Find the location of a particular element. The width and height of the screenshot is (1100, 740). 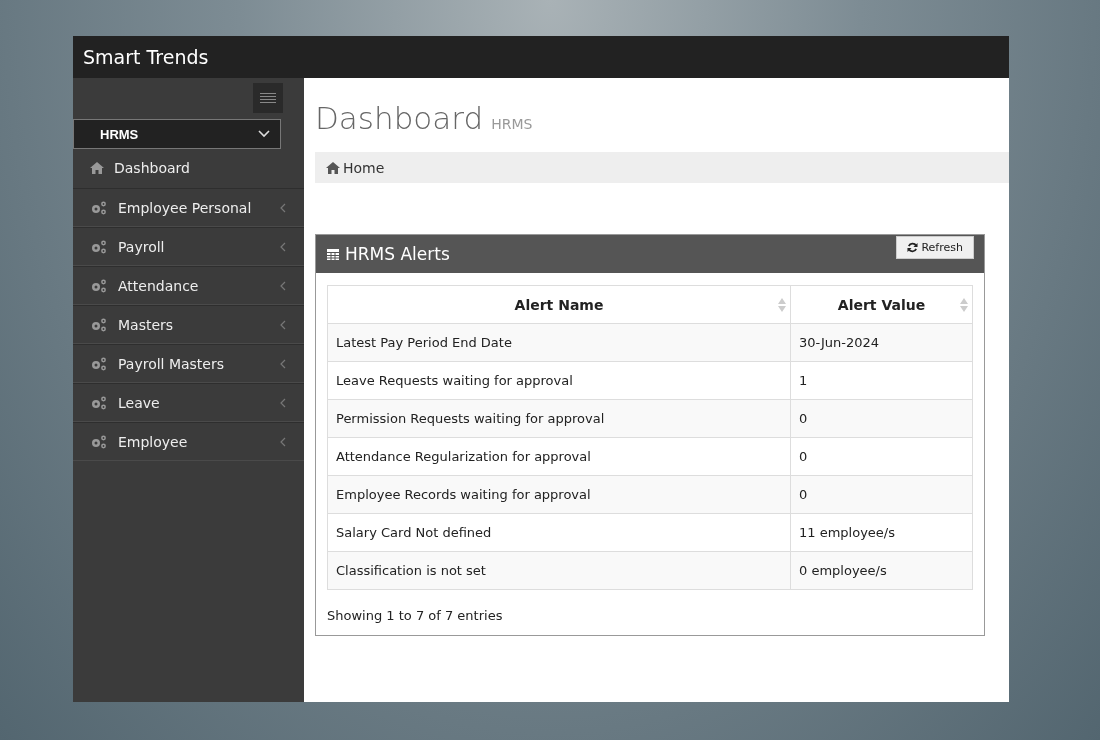

table-cell: Salary Card Not defined is located at coordinates (559, 532).